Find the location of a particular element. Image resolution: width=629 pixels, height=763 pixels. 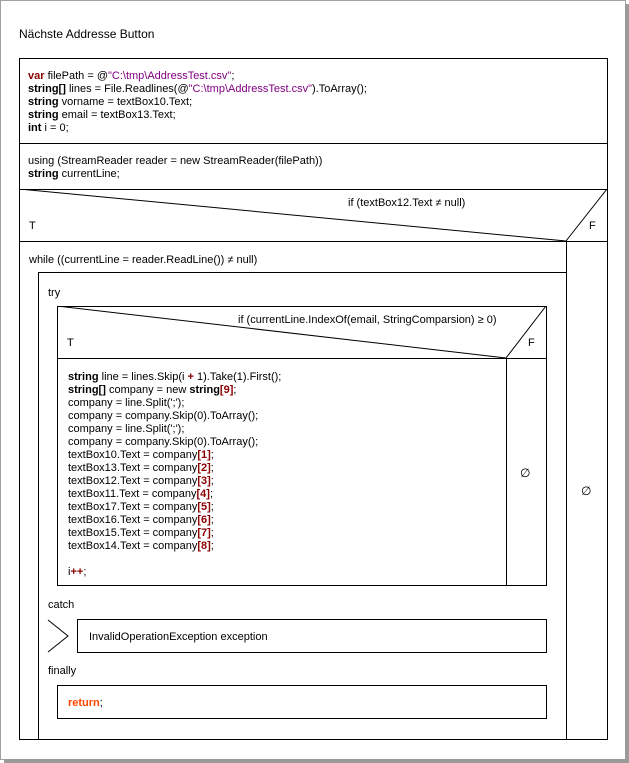

code-token: filePath = @ is located at coordinates (76, 76).